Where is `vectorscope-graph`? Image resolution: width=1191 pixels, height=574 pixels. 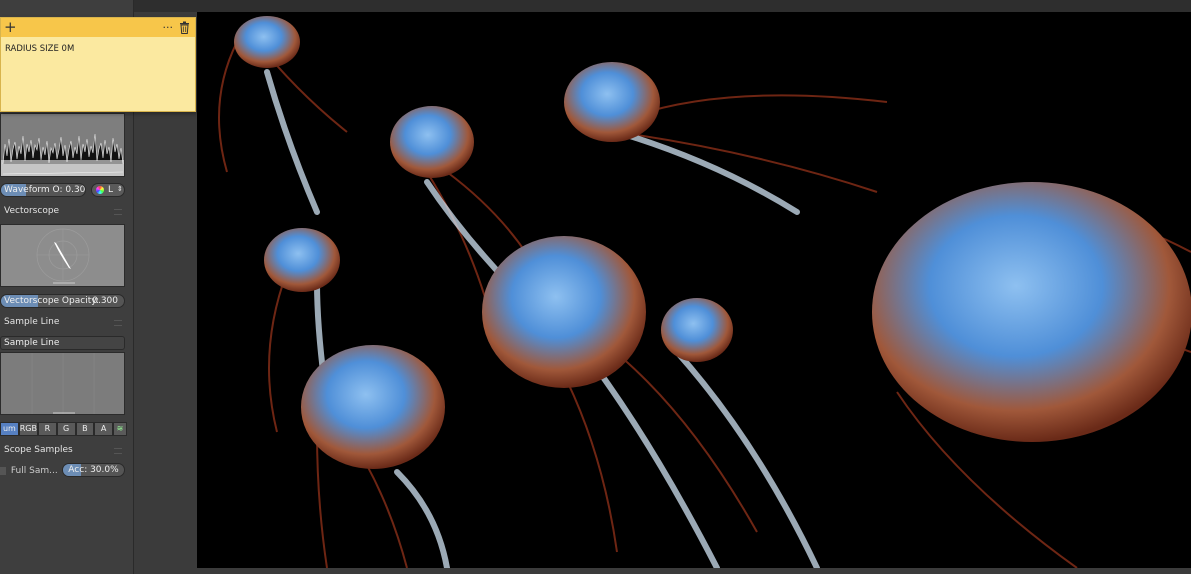 vectorscope-graph is located at coordinates (63, 256).